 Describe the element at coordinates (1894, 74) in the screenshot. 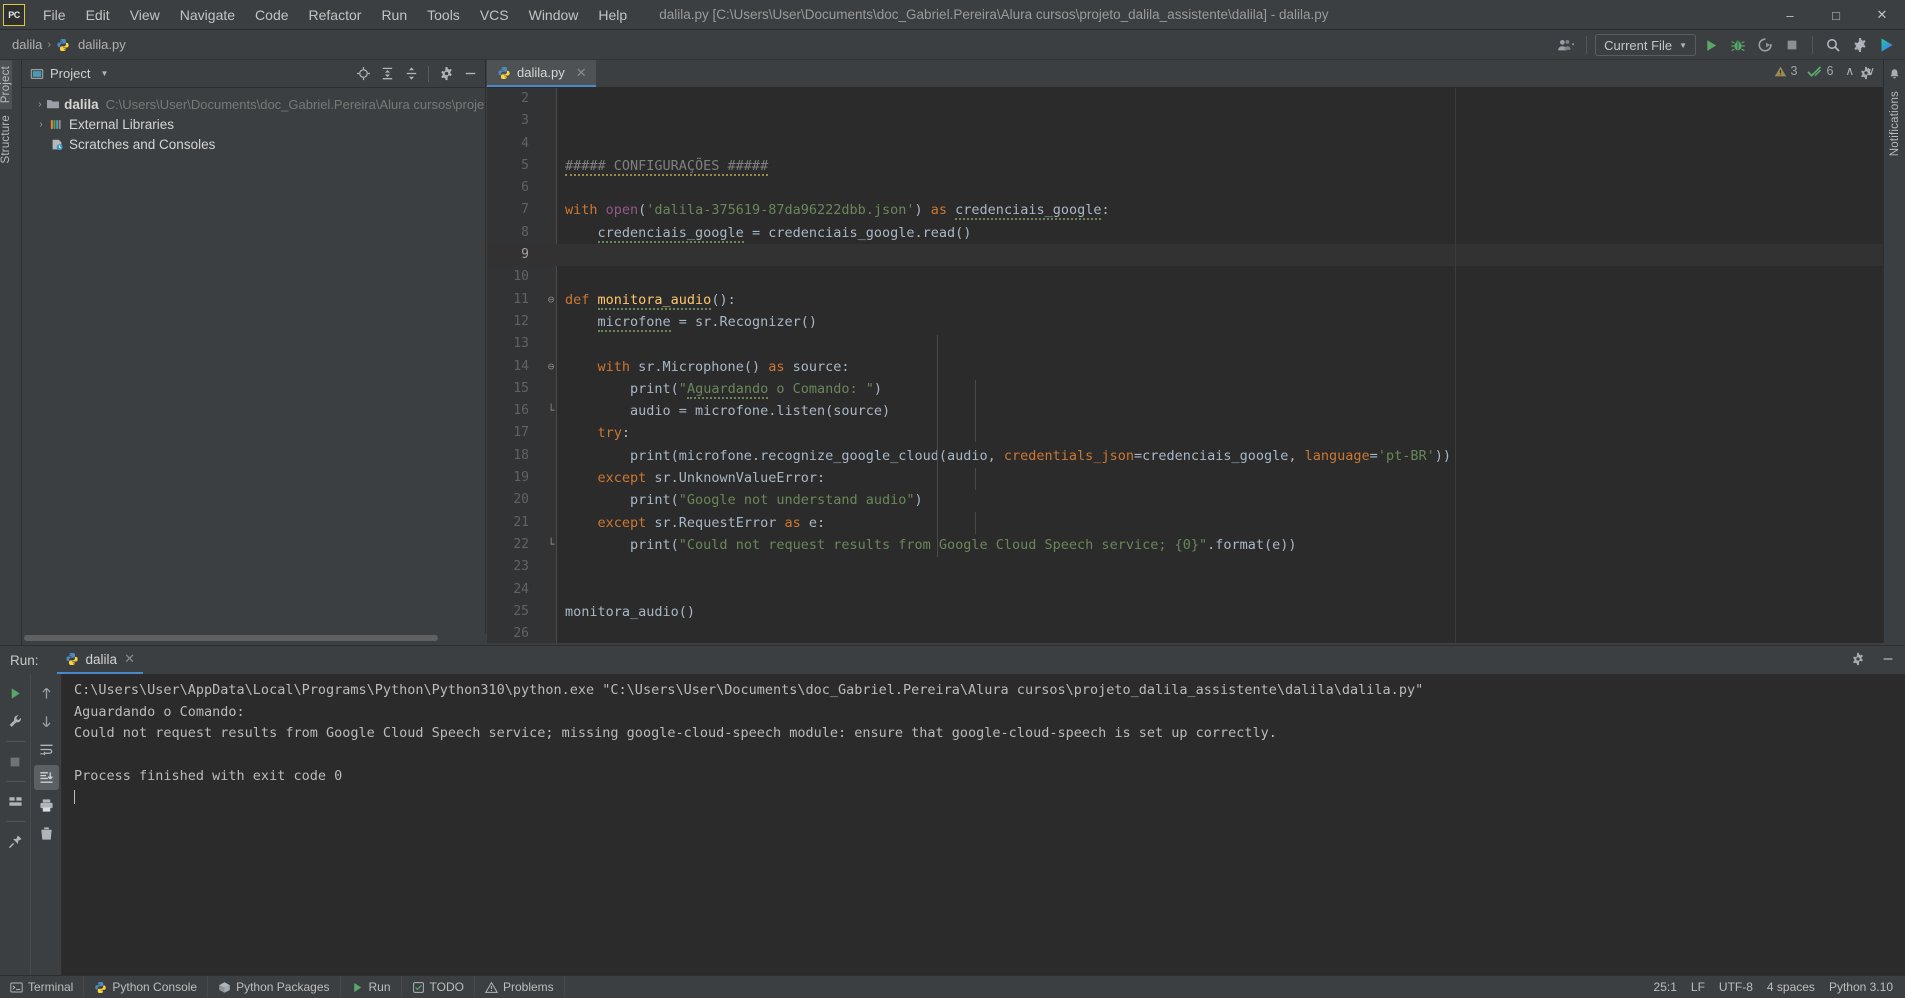

I see `notification-bell-icon` at that location.